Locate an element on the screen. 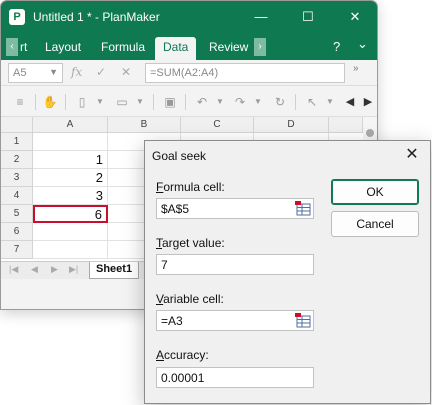 The height and width of the screenshot is (405, 432). select-all-corner is located at coordinates (17, 125).